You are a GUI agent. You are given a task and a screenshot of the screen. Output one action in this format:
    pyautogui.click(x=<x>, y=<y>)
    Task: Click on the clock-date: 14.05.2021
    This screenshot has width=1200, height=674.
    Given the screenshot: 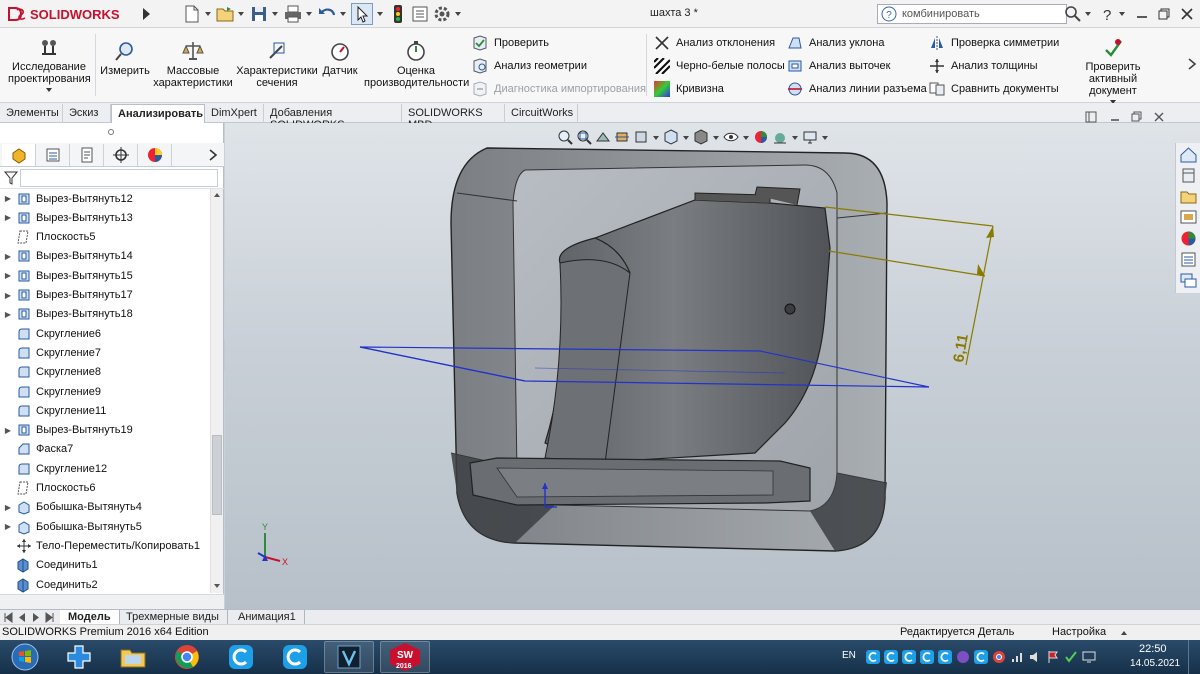 What is the action you would take?
    pyautogui.click(x=1155, y=663)
    